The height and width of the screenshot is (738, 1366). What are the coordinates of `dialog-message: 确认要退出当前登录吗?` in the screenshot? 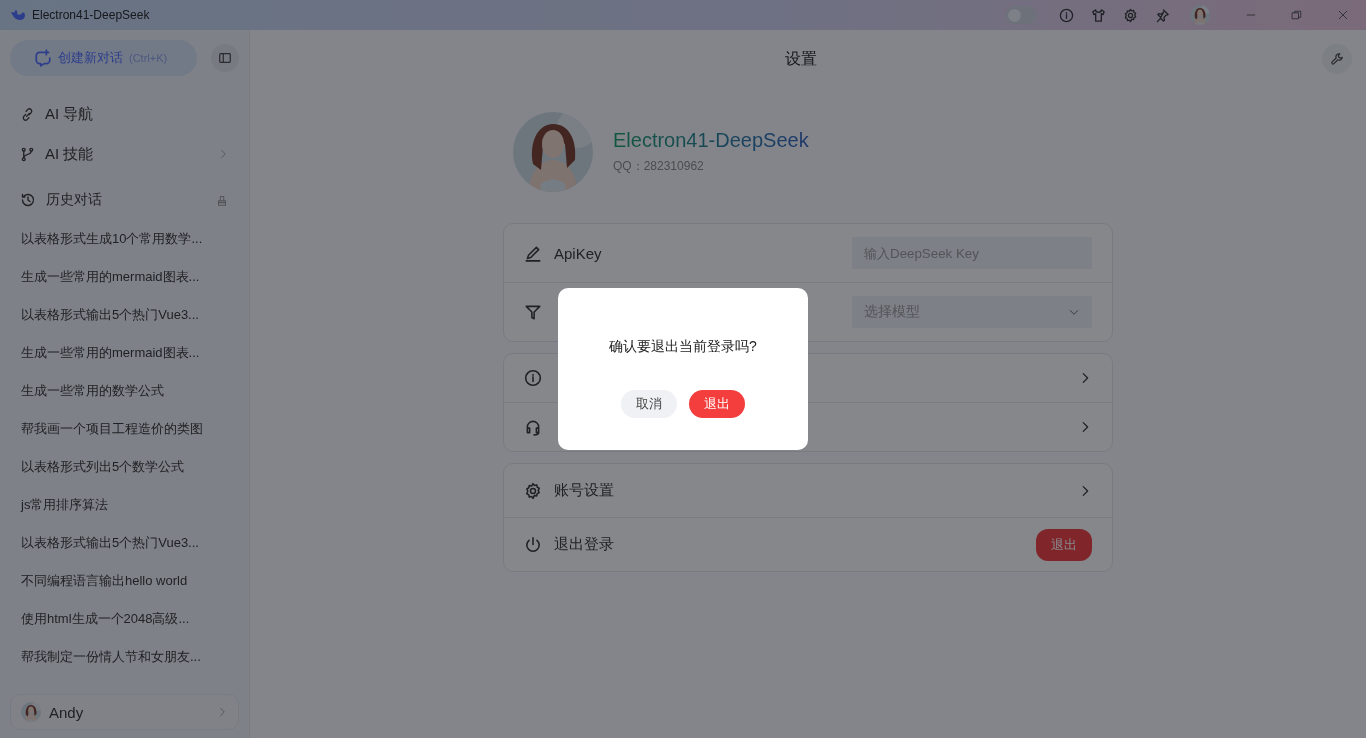 It's located at (683, 347).